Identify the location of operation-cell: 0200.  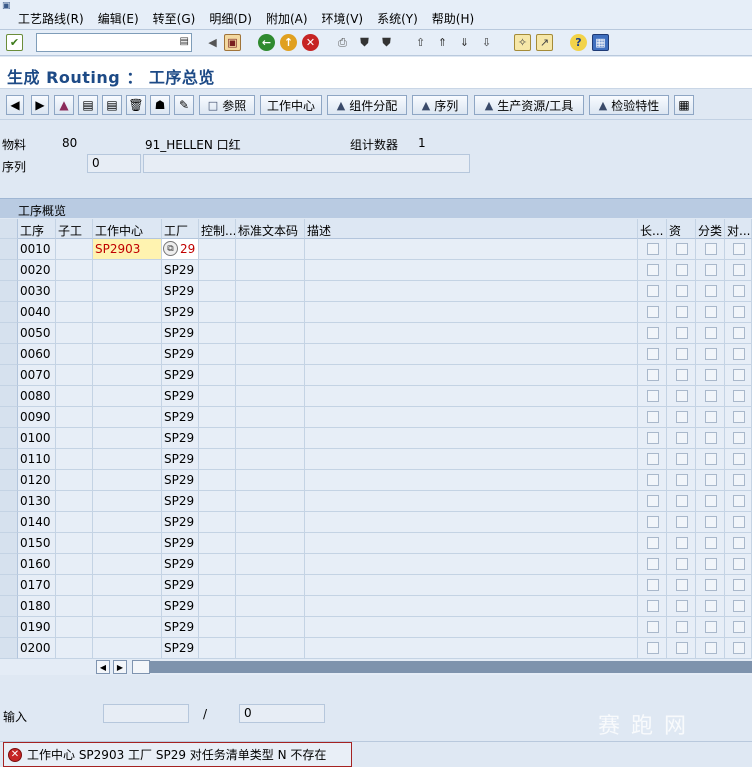
(37, 648).